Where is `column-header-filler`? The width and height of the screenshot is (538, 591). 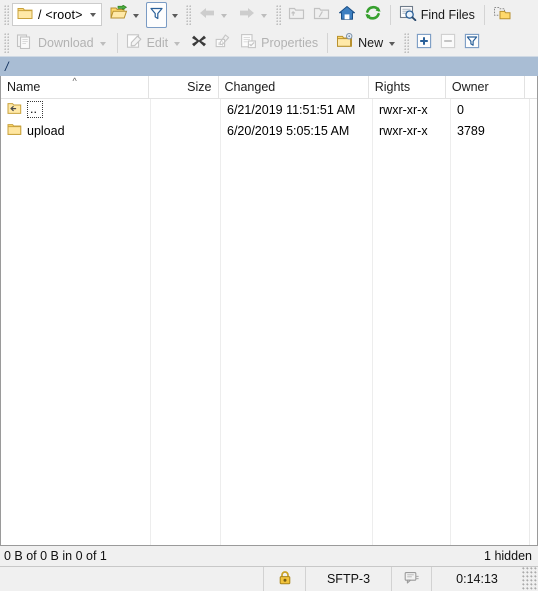
column-header-filler is located at coordinates (531, 87).